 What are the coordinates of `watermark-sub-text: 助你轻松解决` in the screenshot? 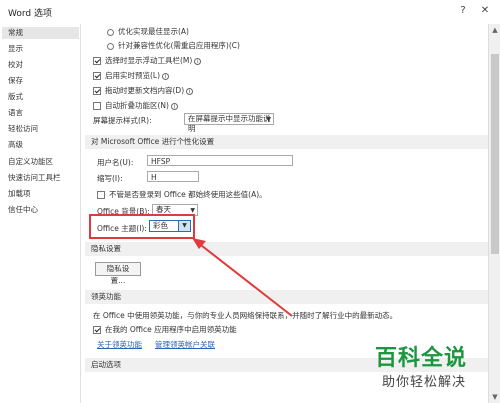 It's located at (424, 382).